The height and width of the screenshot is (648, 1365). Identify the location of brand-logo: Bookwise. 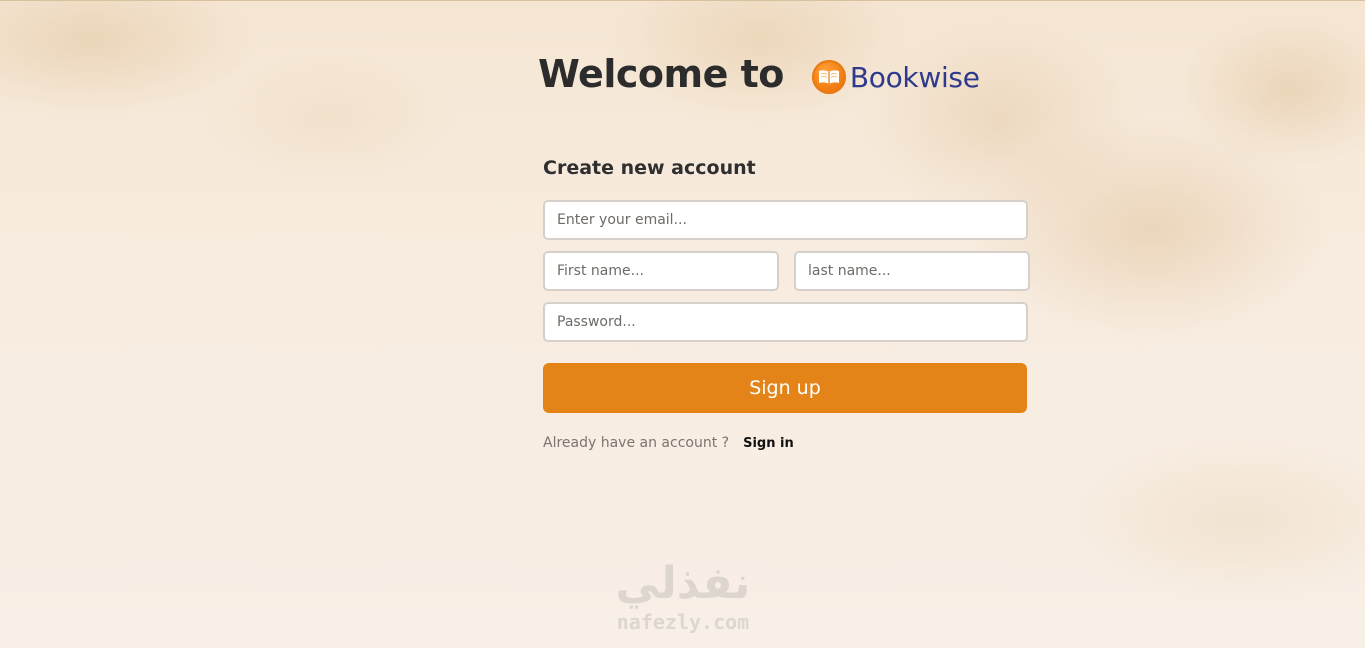
(895, 77).